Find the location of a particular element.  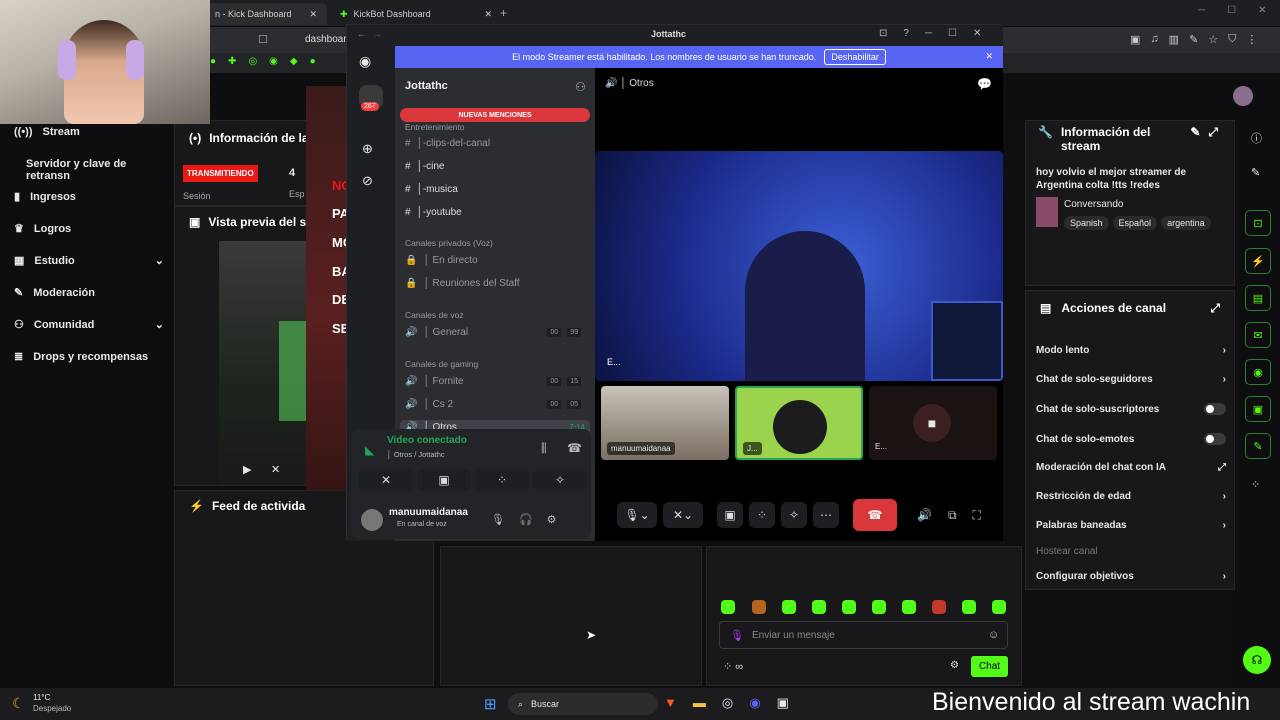

channel-item: 🔊 │ Cs 2 00 05 is located at coordinates (493, 404).